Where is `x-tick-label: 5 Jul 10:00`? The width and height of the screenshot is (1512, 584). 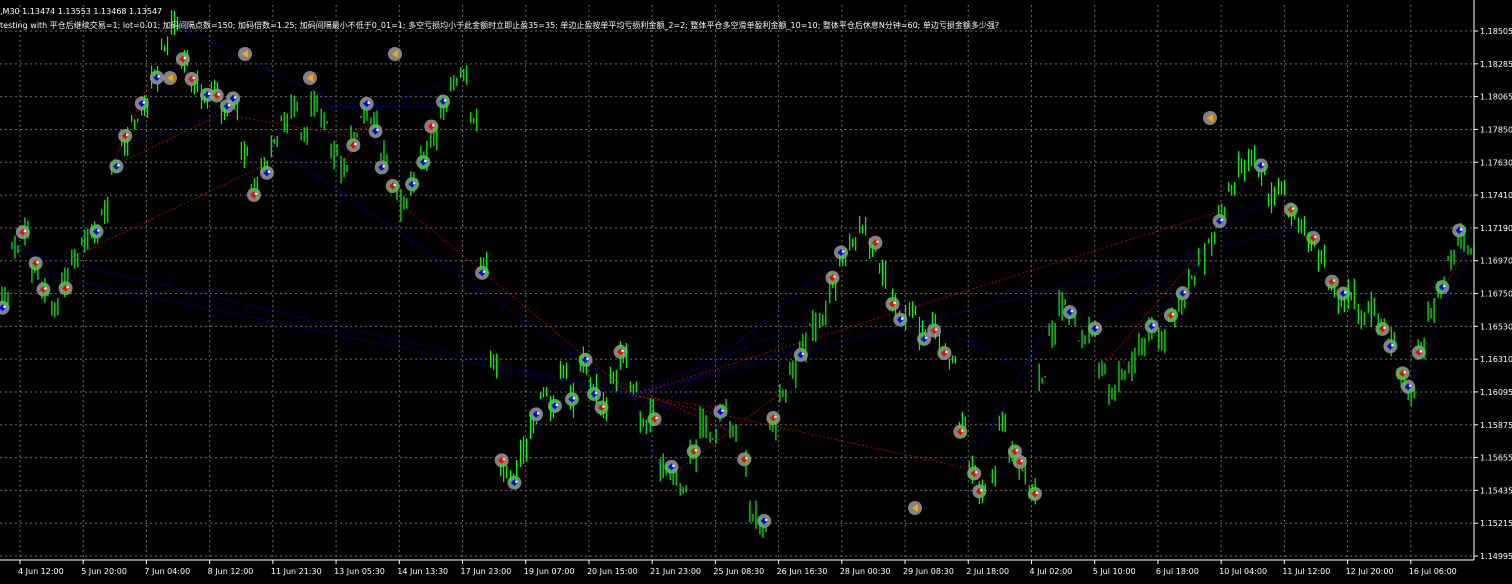 x-tick-label: 5 Jul 10:00 is located at coordinates (1114, 571).